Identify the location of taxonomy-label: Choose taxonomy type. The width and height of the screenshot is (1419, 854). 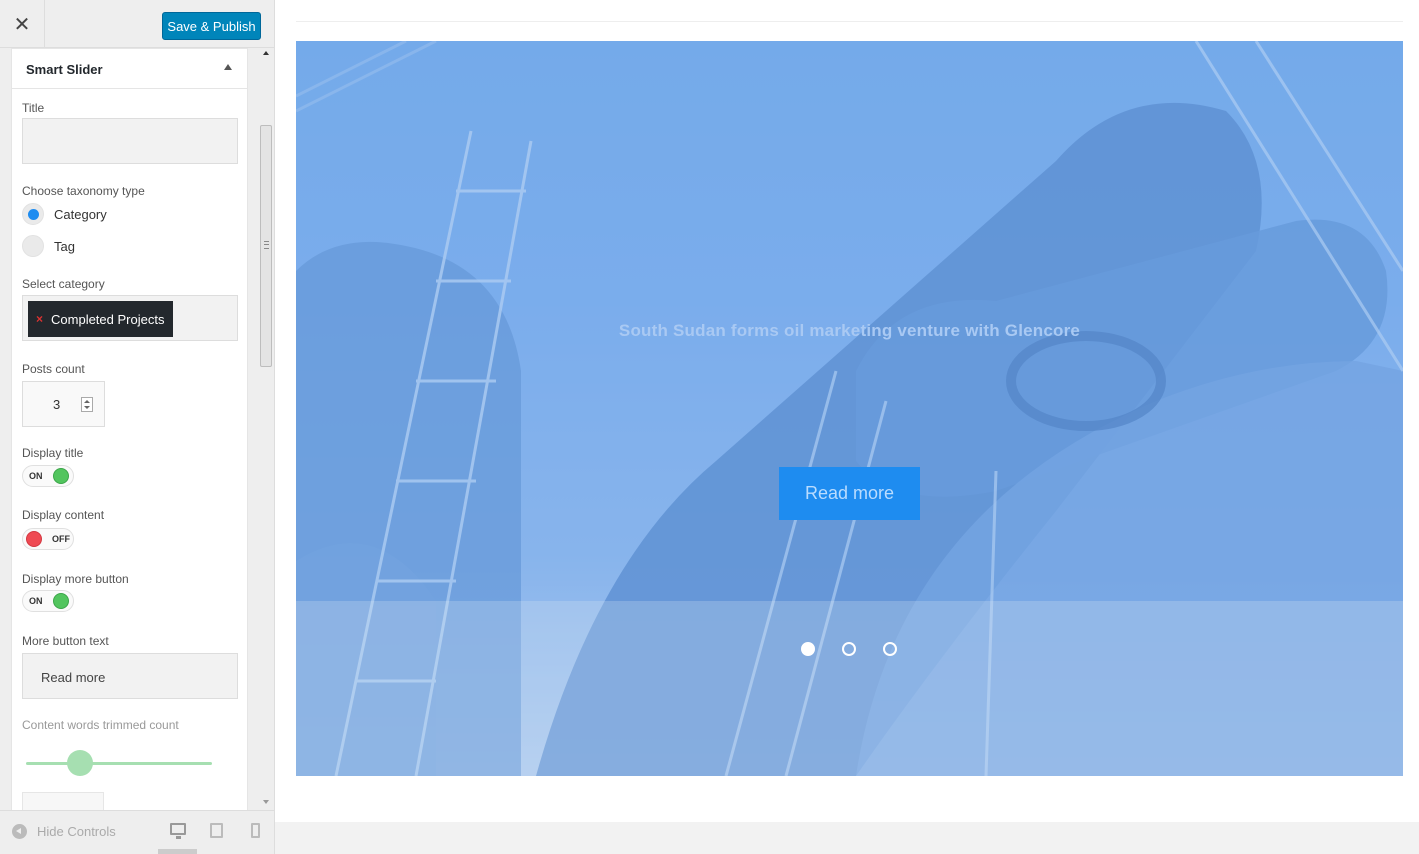
(83, 191).